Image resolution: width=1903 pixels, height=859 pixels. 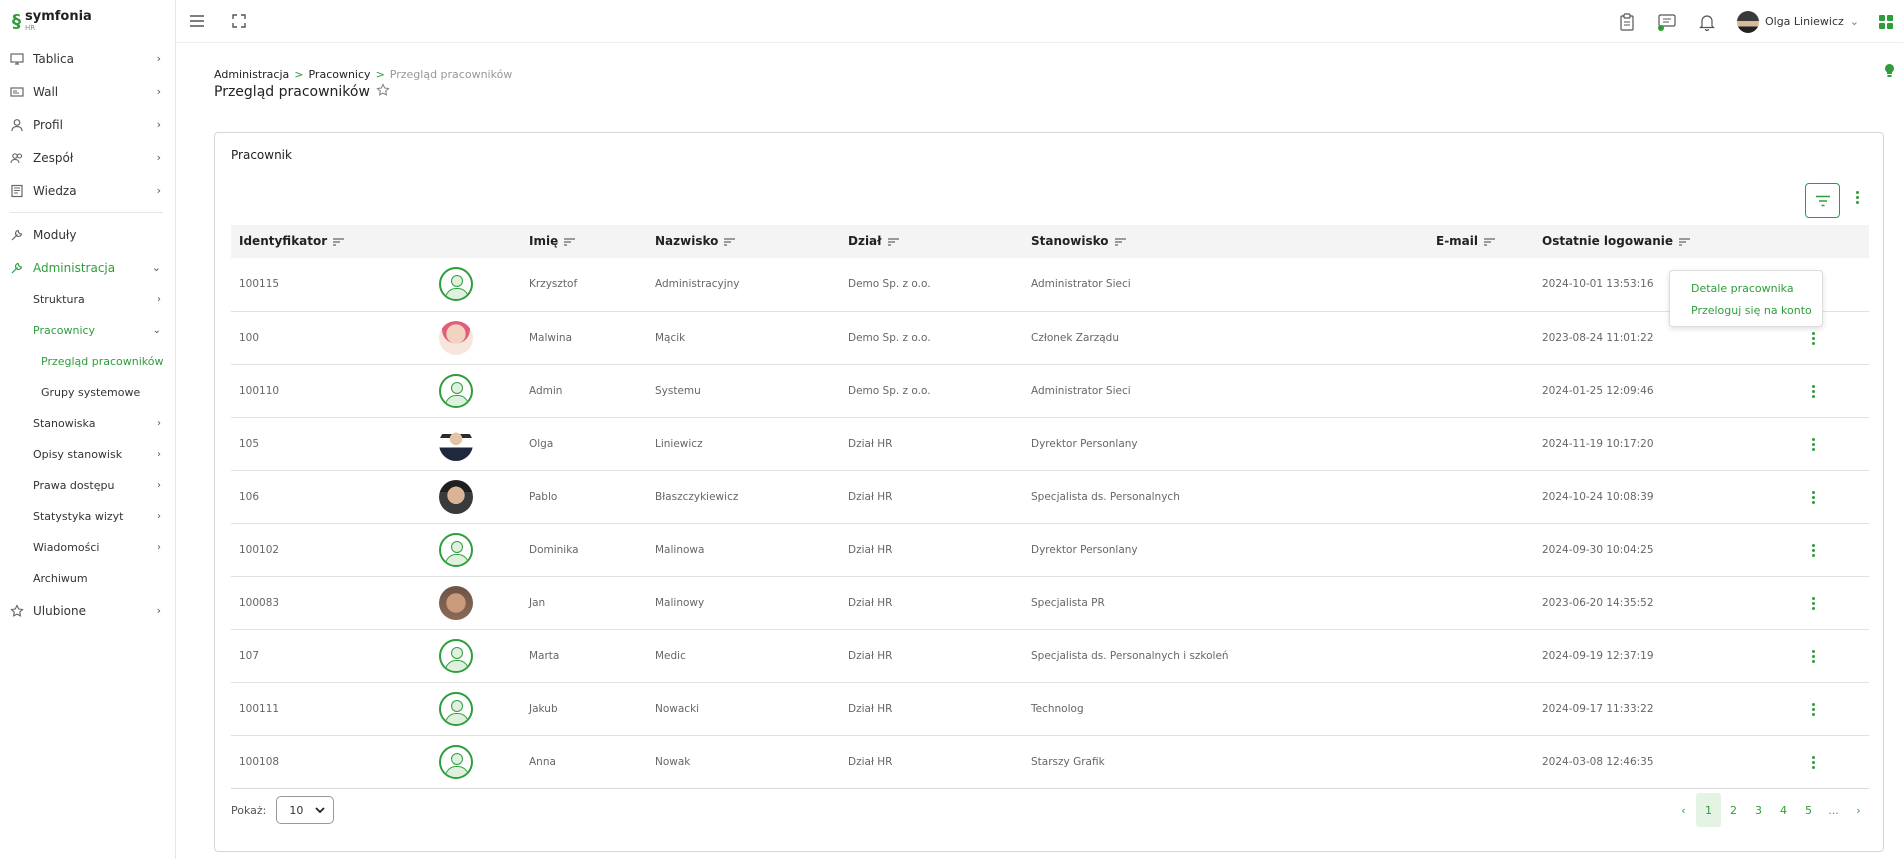 I want to click on sidebar-item-wall: Wall ›, so click(x=87, y=91).